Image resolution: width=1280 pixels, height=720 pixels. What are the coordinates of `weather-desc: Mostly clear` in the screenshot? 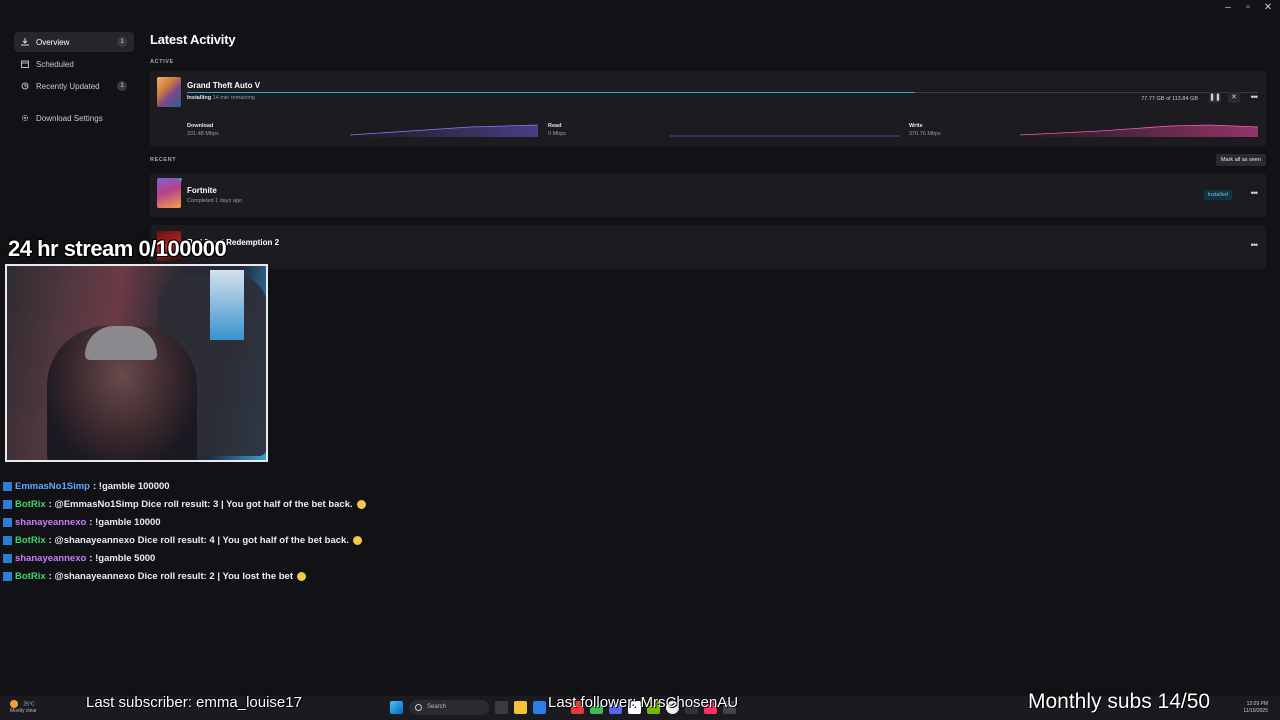 It's located at (23, 711).